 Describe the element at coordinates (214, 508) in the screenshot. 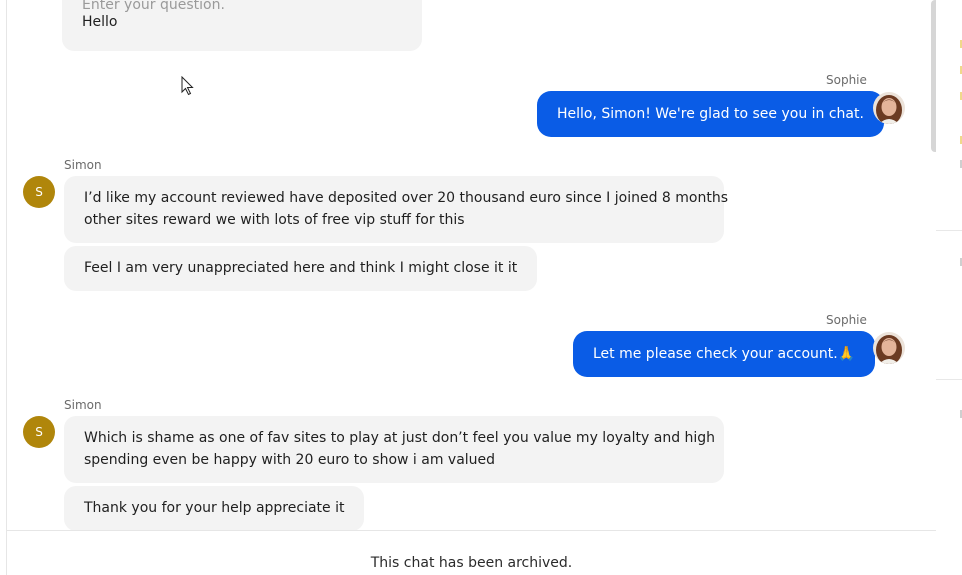

I see `visitor-message-bubble: Thank you for your help appreciate it` at that location.